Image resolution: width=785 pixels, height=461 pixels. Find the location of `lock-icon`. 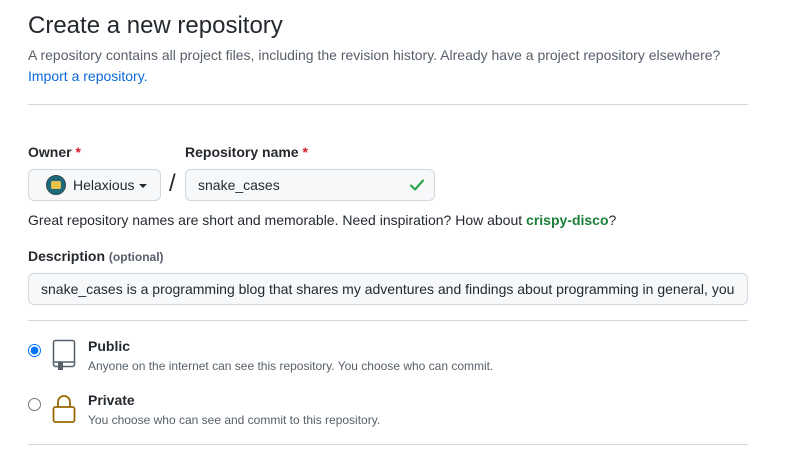

lock-icon is located at coordinates (64, 409).